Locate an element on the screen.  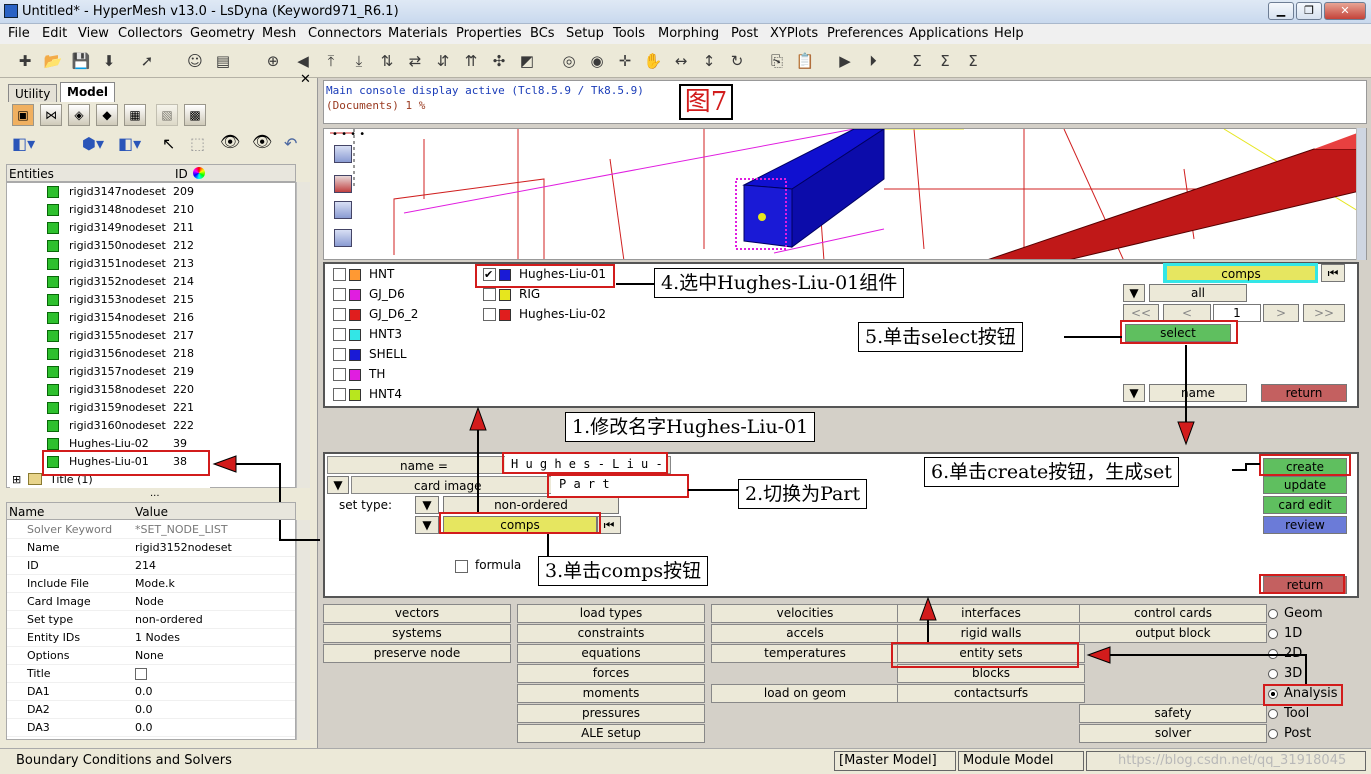
property-header: Name Value is located at coordinates (151, 511).